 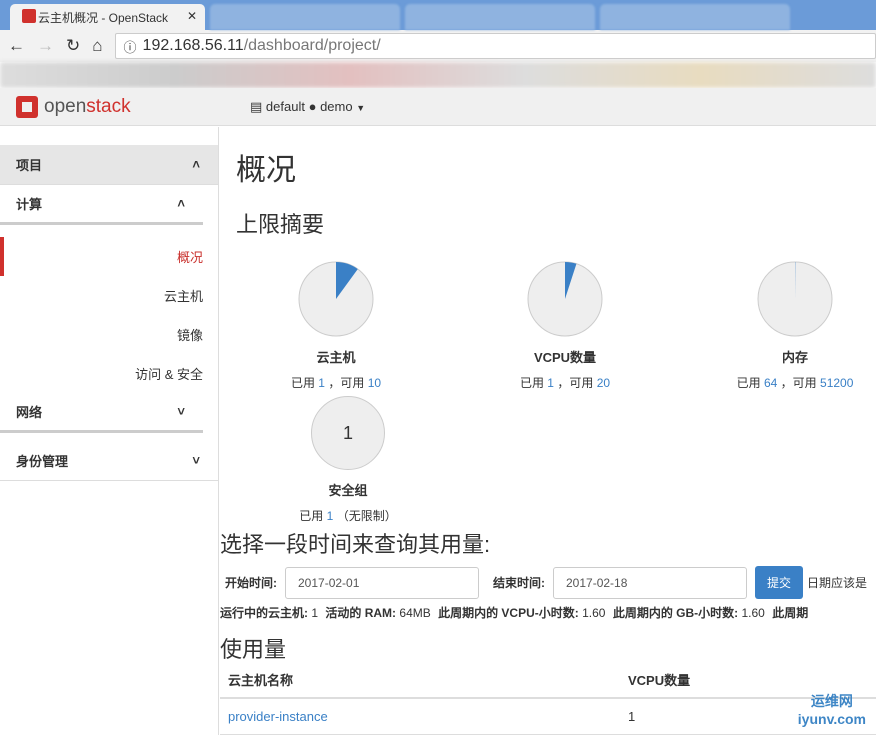 I want to click on url-path: /dashboard/project/, so click(x=312, y=45).